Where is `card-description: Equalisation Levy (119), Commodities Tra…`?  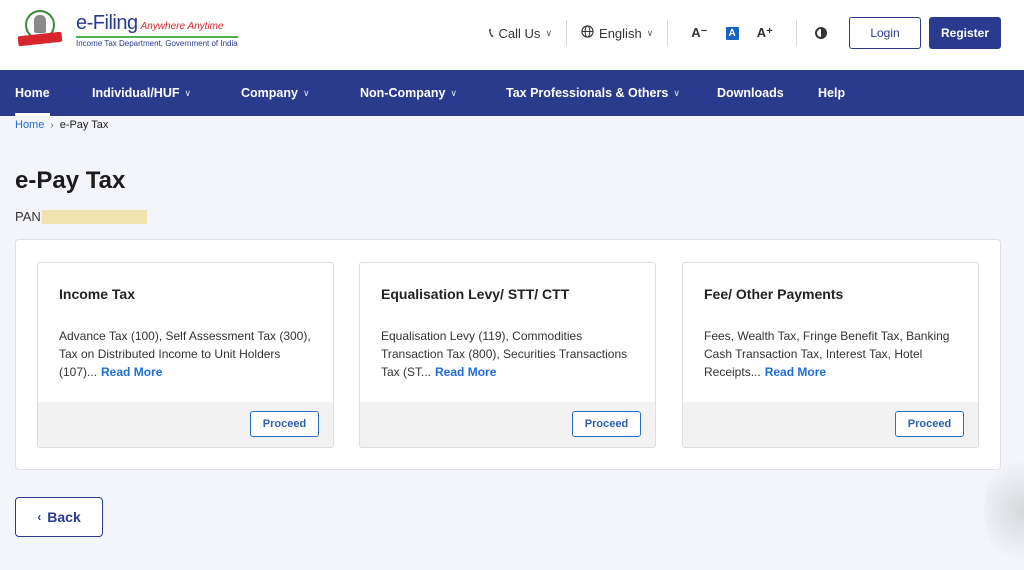
card-description: Equalisation Levy (119), Commodities Tra… is located at coordinates (504, 354).